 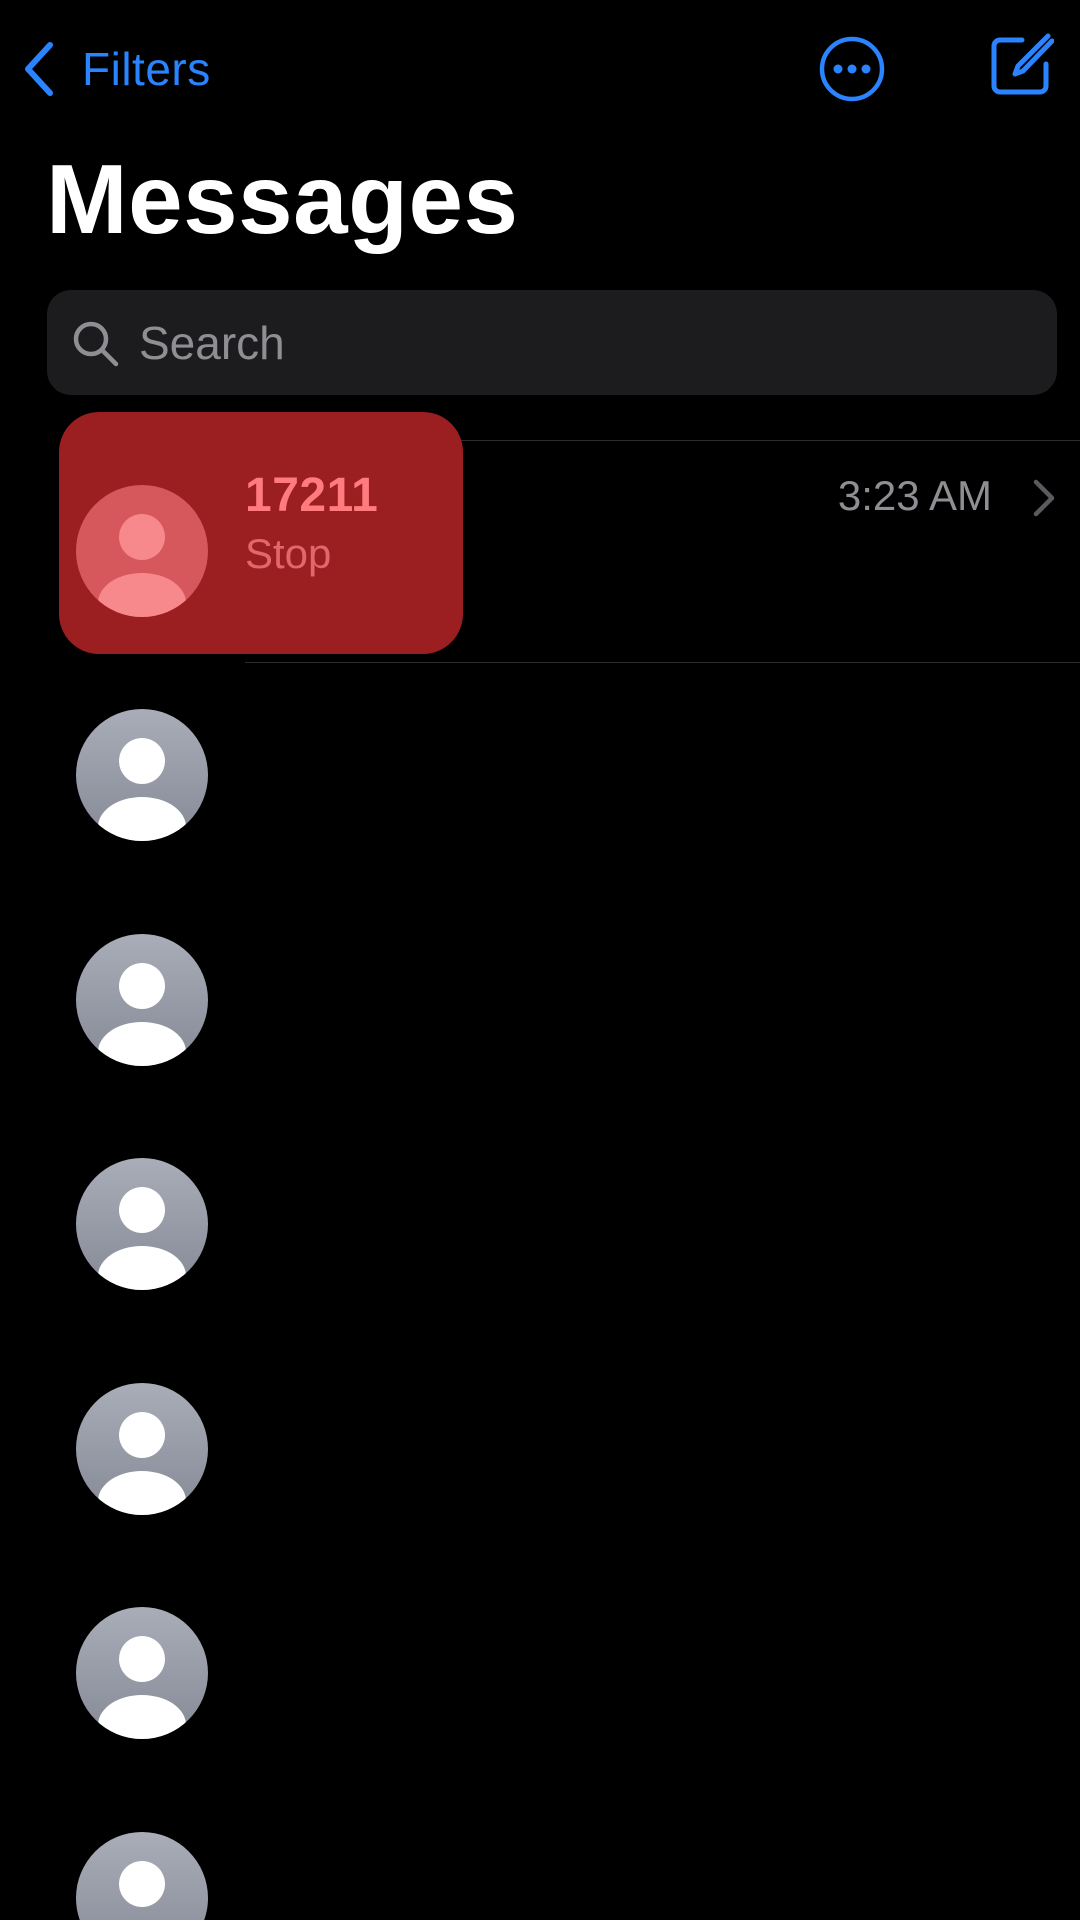 What do you see at coordinates (598, 342) in the screenshot?
I see `search-input` at bounding box center [598, 342].